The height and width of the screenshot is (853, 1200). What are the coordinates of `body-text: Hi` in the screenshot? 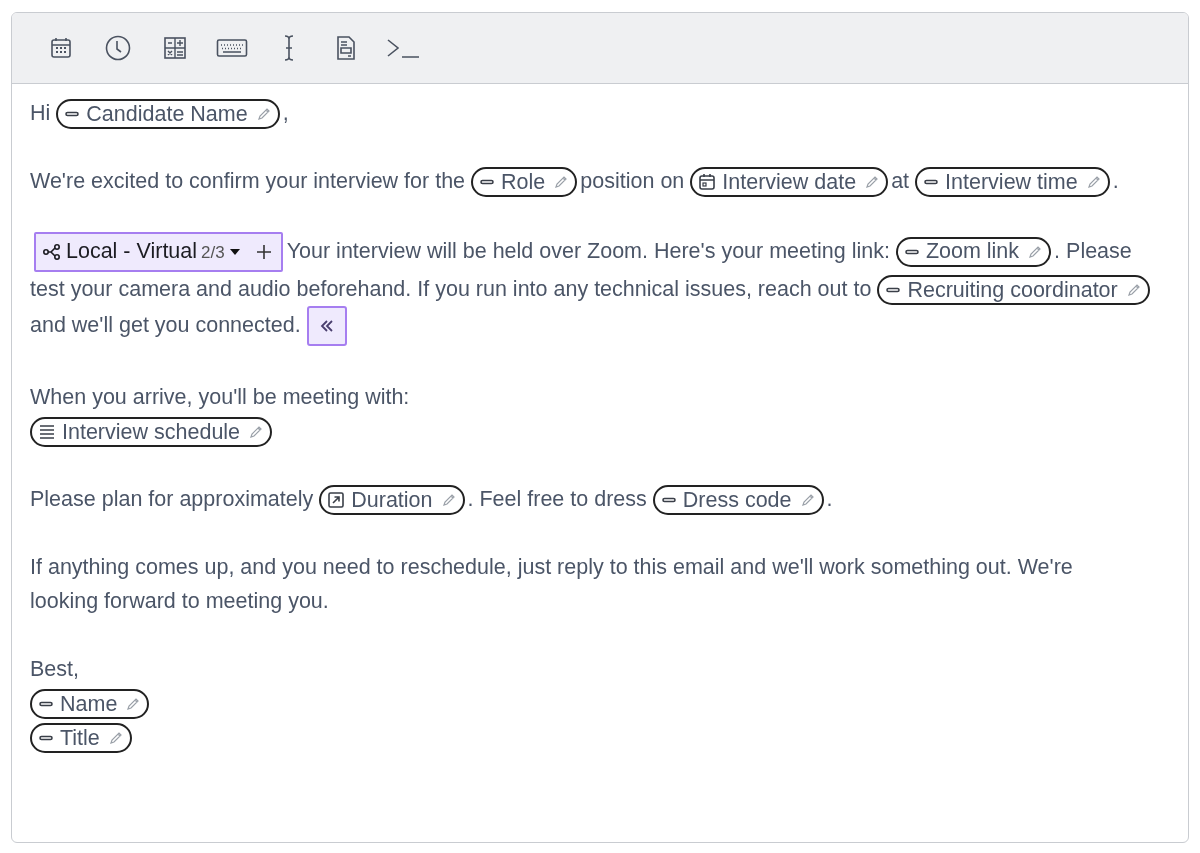 It's located at (40, 113).